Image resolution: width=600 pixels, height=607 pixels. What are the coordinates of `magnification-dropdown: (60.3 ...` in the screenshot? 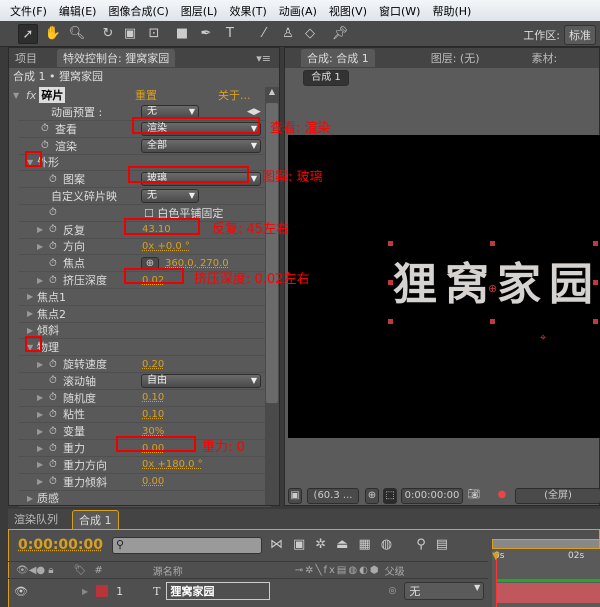 It's located at (333, 496).